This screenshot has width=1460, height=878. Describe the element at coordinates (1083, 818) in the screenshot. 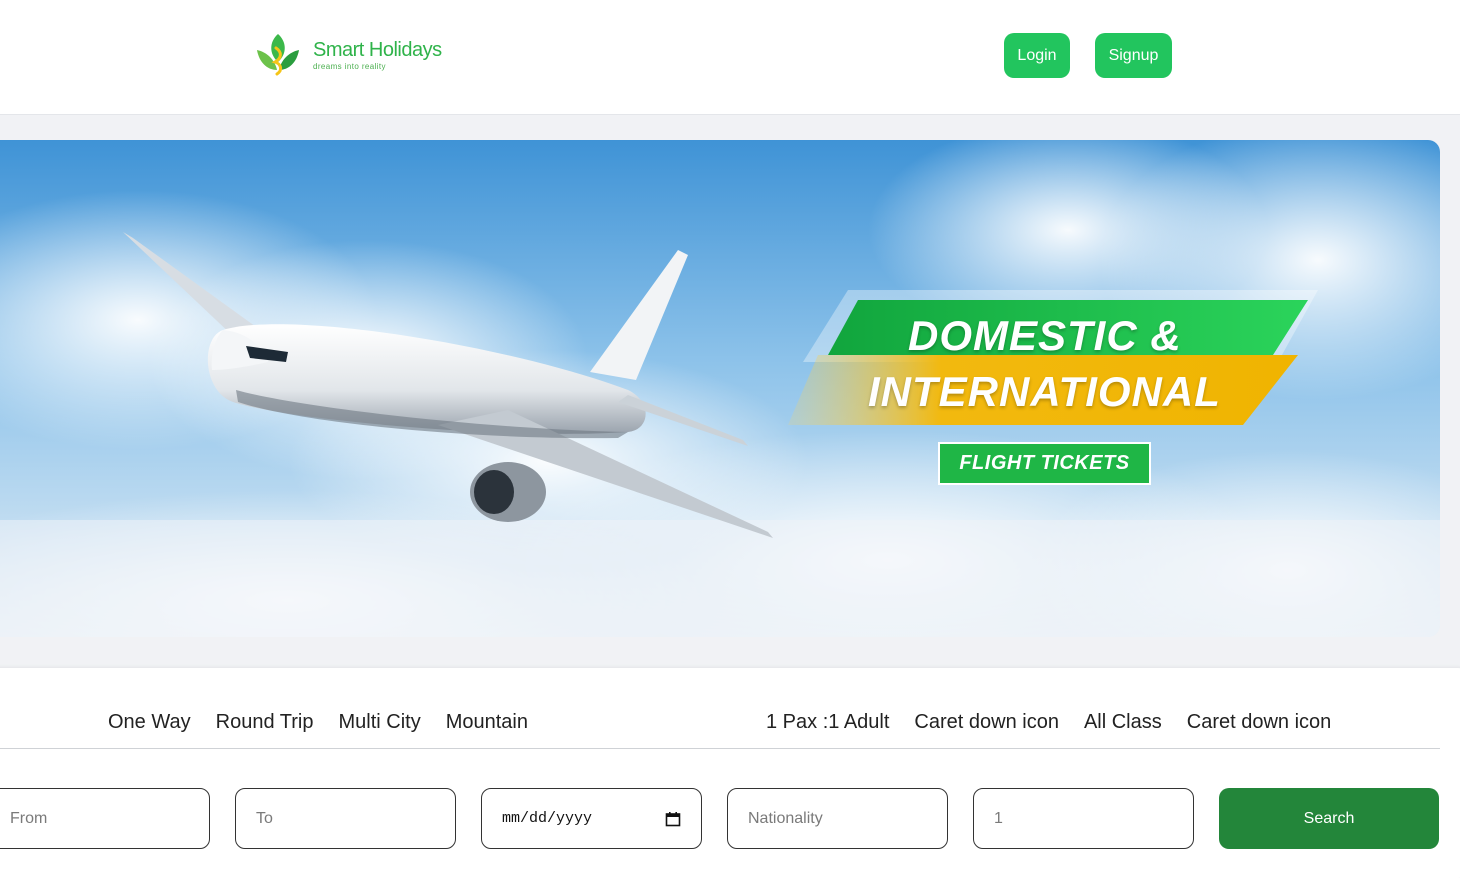

I see `passenger-count-input` at that location.